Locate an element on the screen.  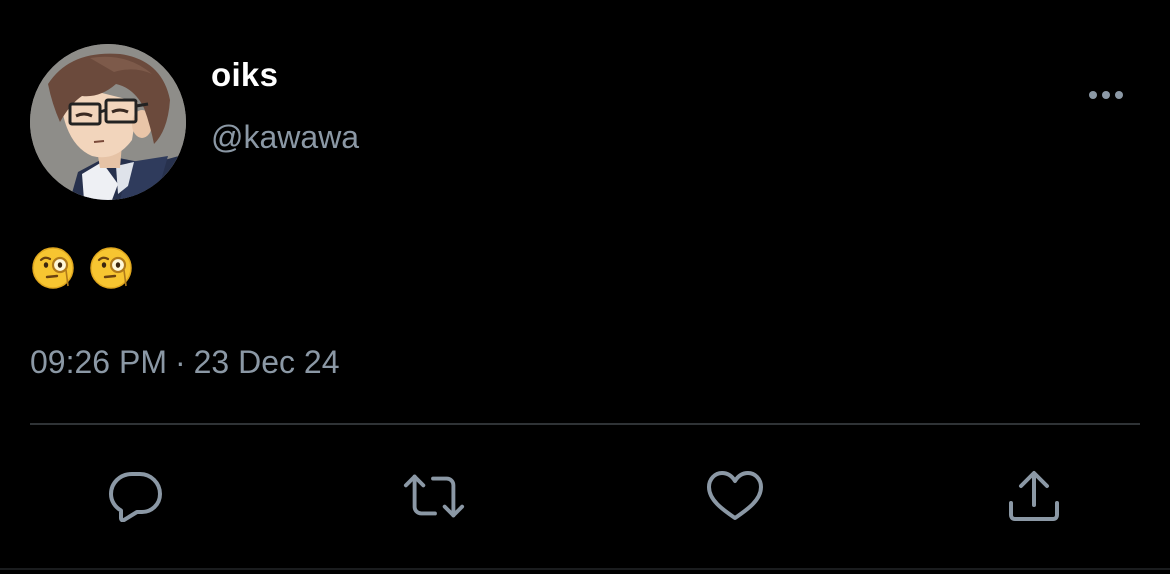
tweet-text is located at coordinates (82, 268).